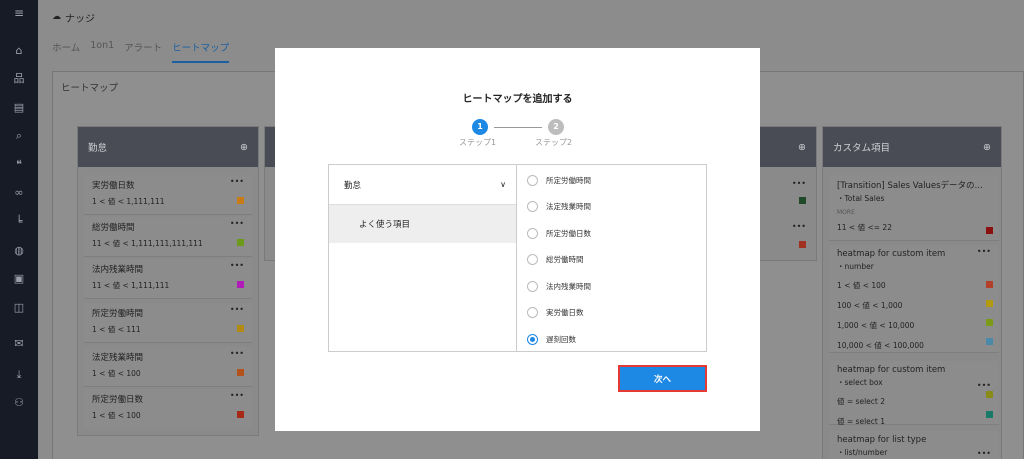 This screenshot has height=459, width=1024. I want to click on card-range: 100 < 値 < 1,000, so click(870, 305).